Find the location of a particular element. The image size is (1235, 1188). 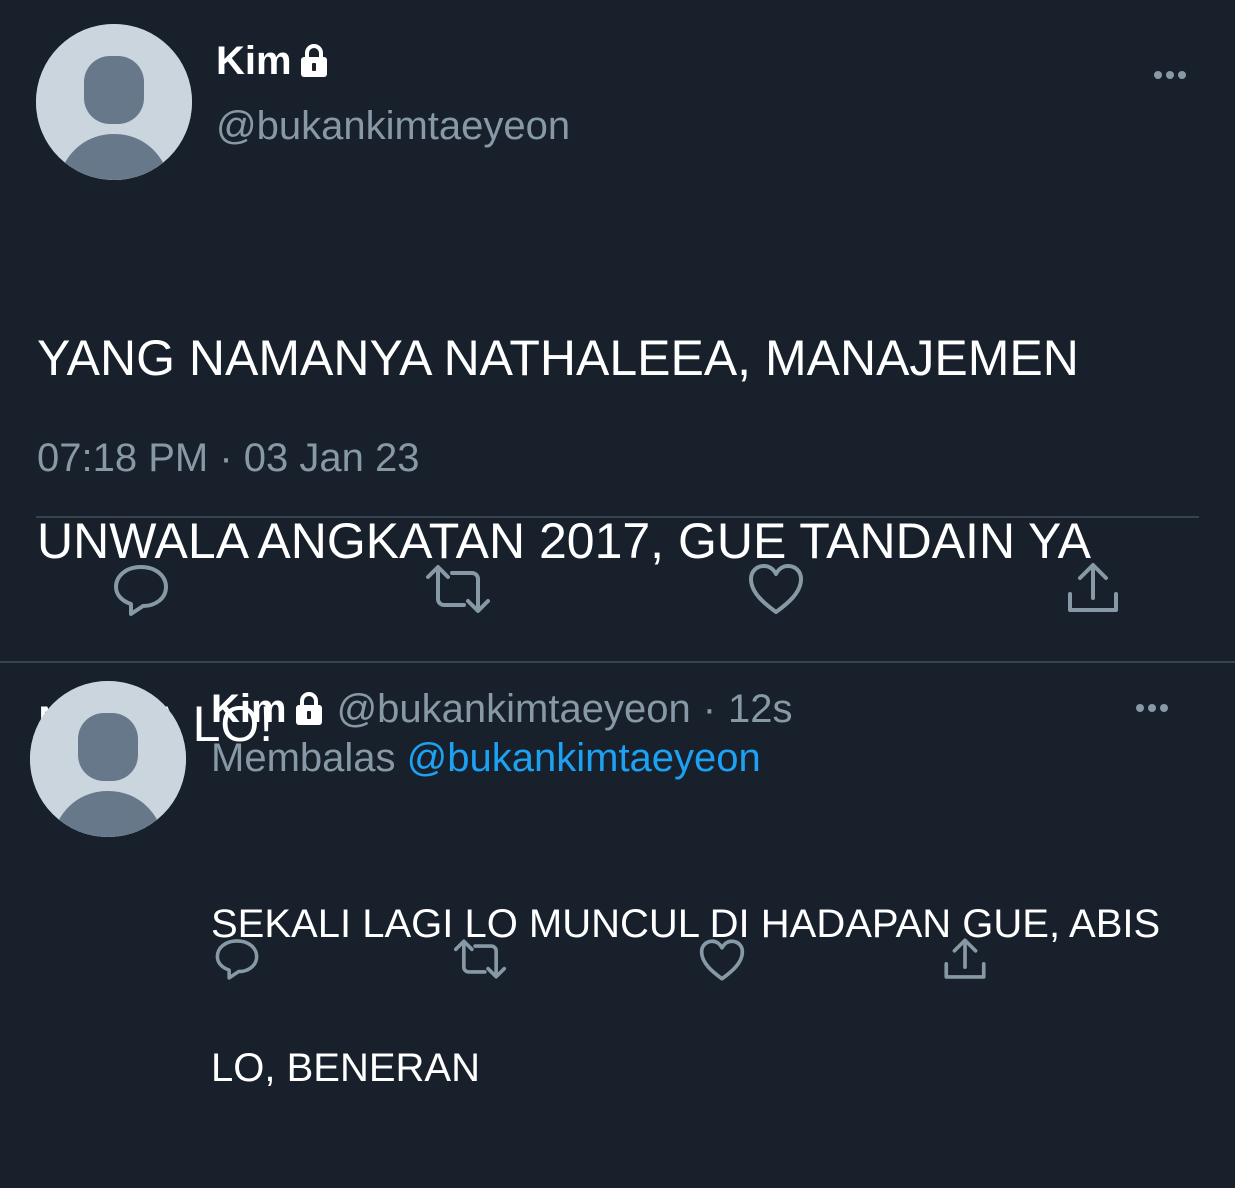

replying-label: Membalas is located at coordinates (303, 758).